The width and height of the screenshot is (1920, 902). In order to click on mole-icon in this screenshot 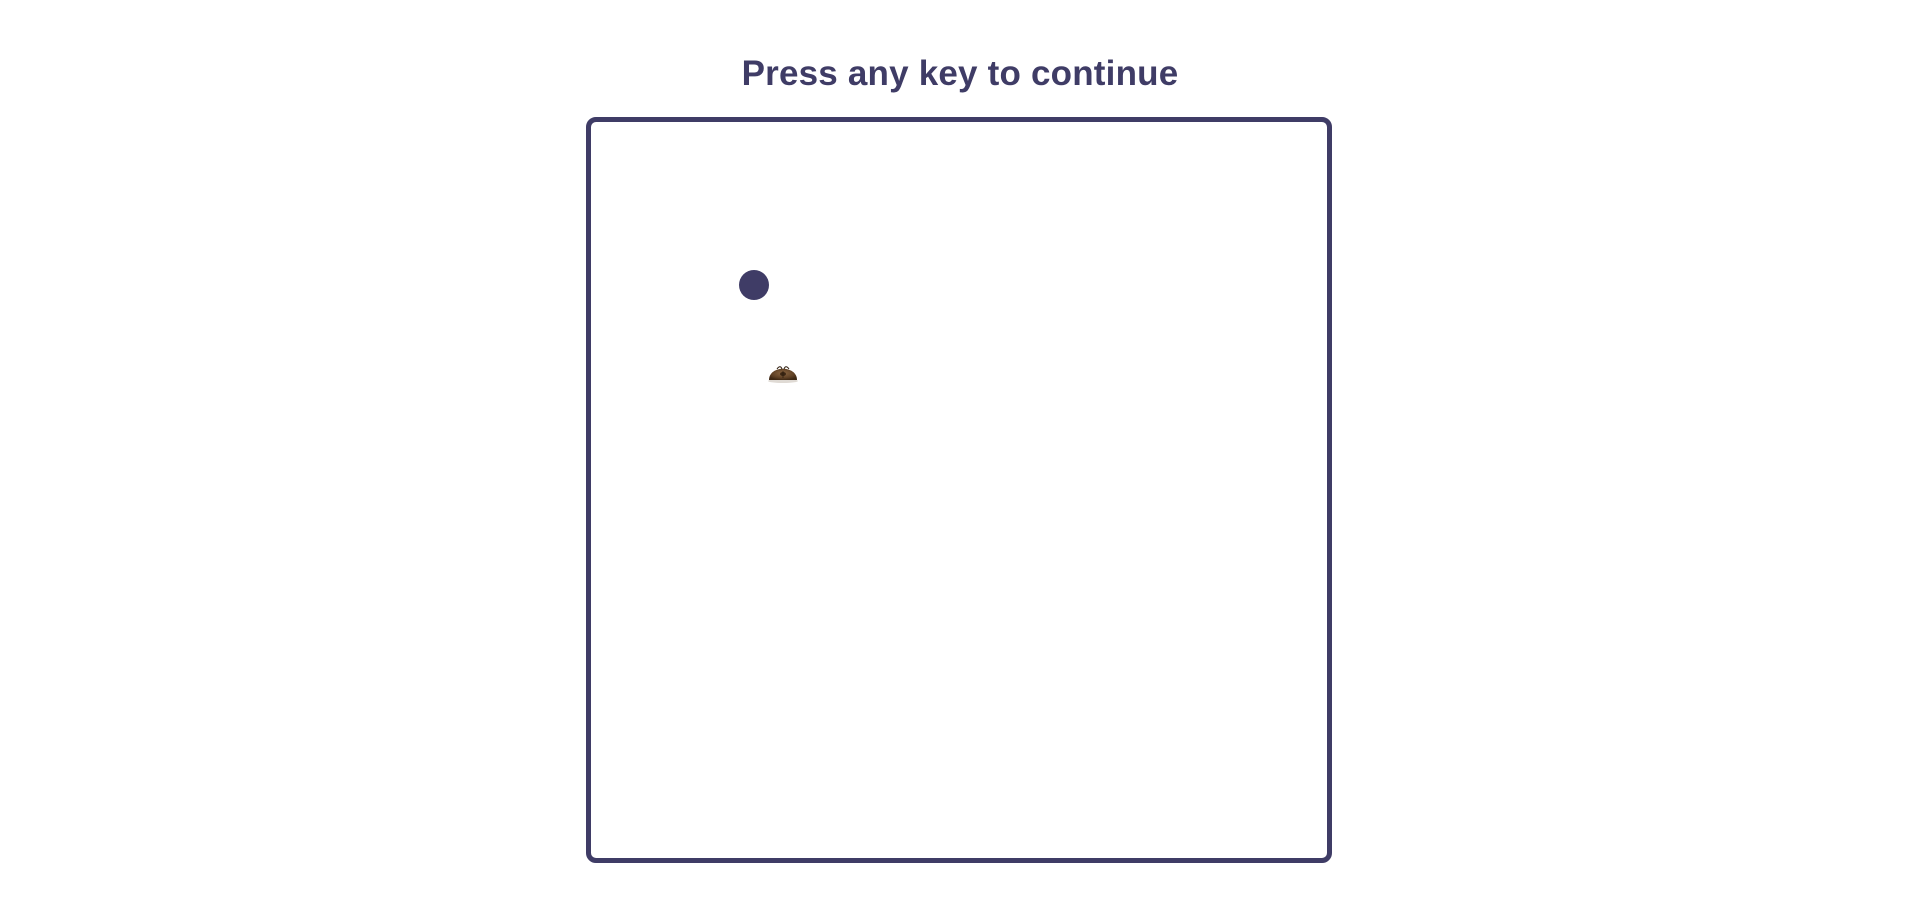, I will do `click(783, 374)`.